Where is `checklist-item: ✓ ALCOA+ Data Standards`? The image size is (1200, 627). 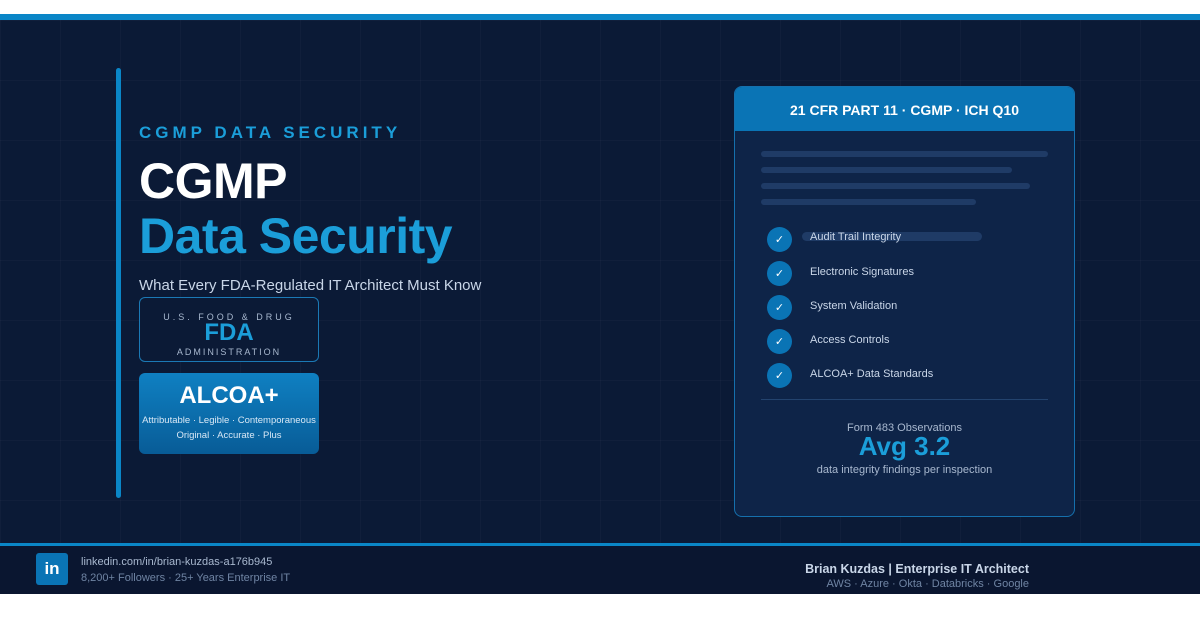
checklist-item: ✓ ALCOA+ Data Standards is located at coordinates (917, 376).